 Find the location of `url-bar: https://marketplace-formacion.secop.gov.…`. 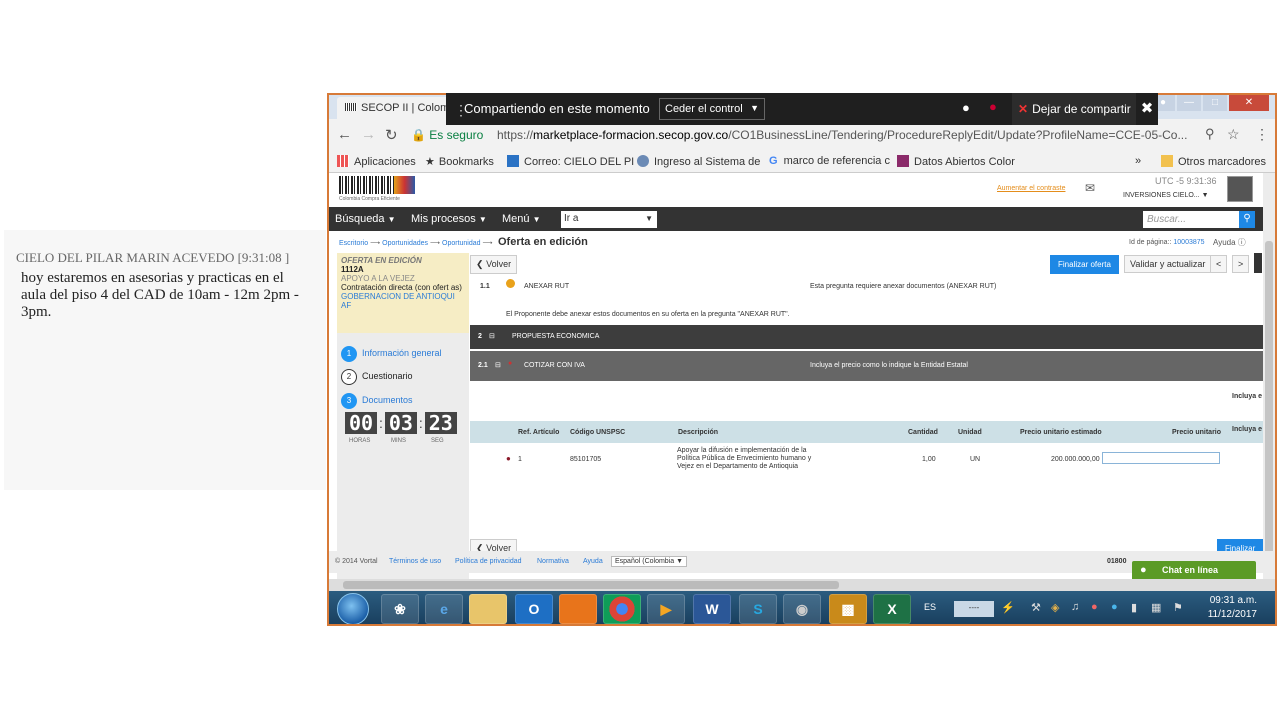

url-bar: https://marketplace-formacion.secop.gov.… is located at coordinates (847, 135).